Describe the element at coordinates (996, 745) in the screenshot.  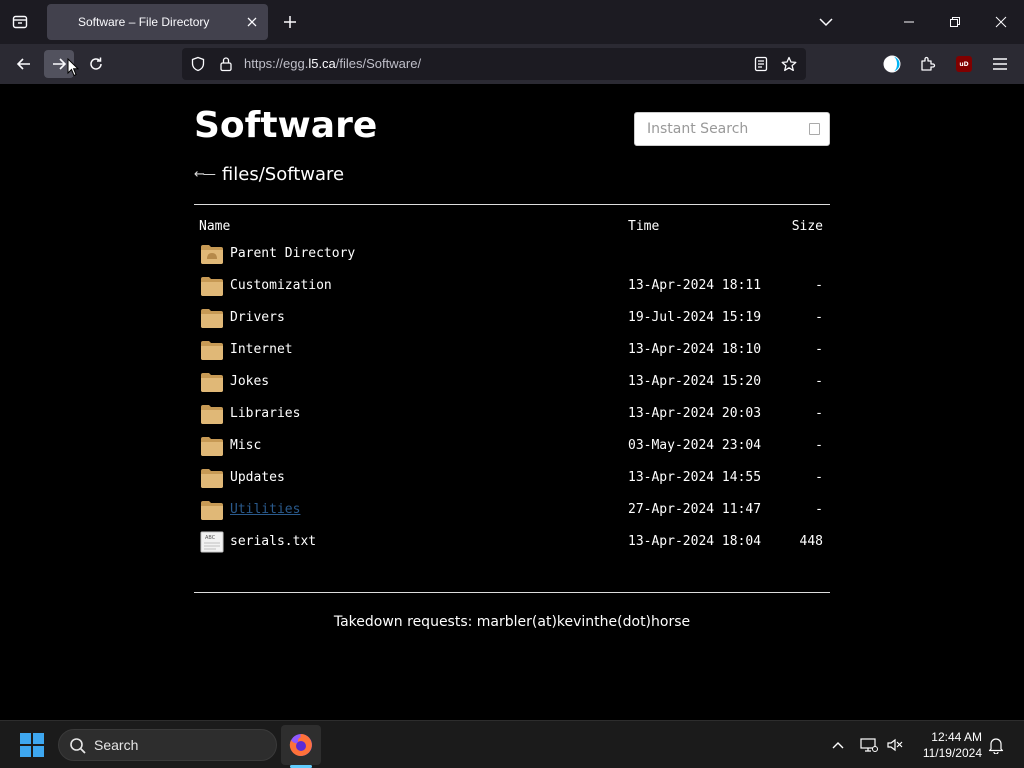
I see `notifications-button` at that location.